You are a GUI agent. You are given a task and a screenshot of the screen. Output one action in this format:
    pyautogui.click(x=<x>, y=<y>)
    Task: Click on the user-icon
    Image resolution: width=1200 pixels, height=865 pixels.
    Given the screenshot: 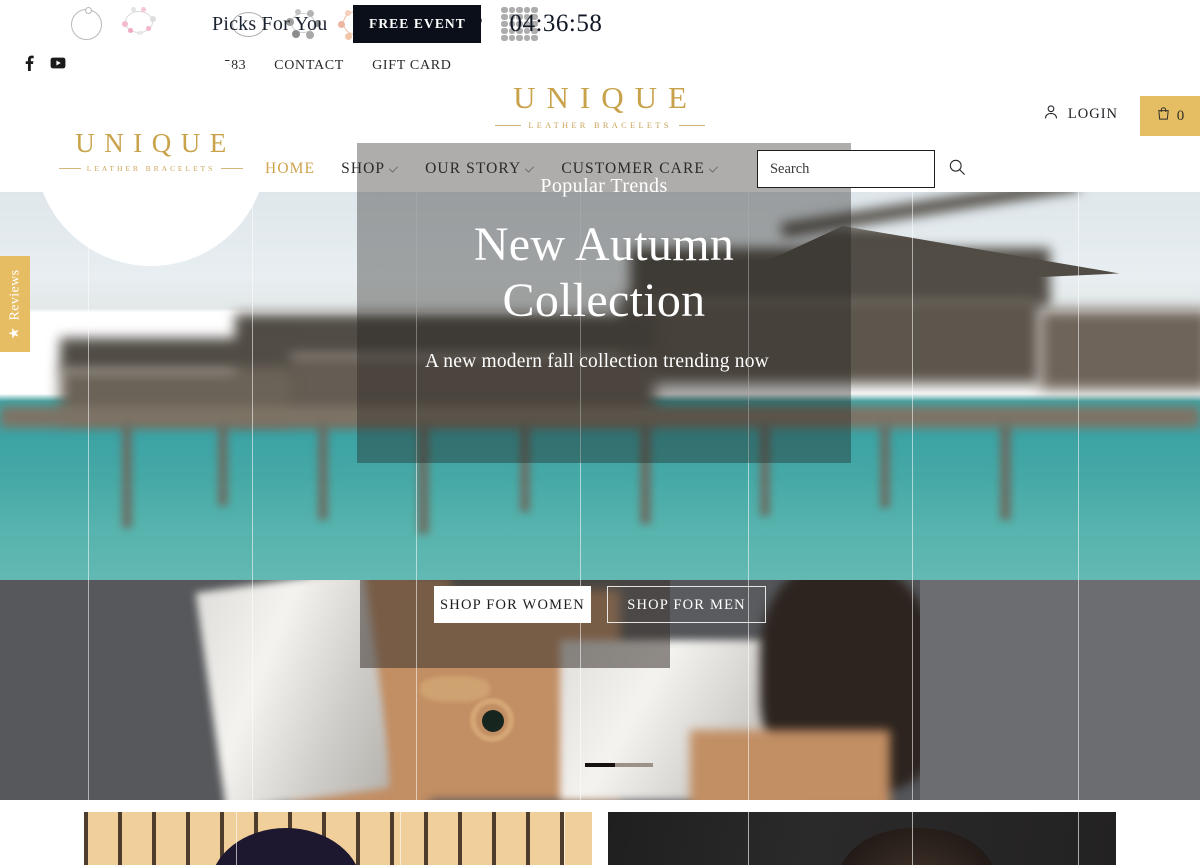 What is the action you would take?
    pyautogui.click(x=1051, y=114)
    